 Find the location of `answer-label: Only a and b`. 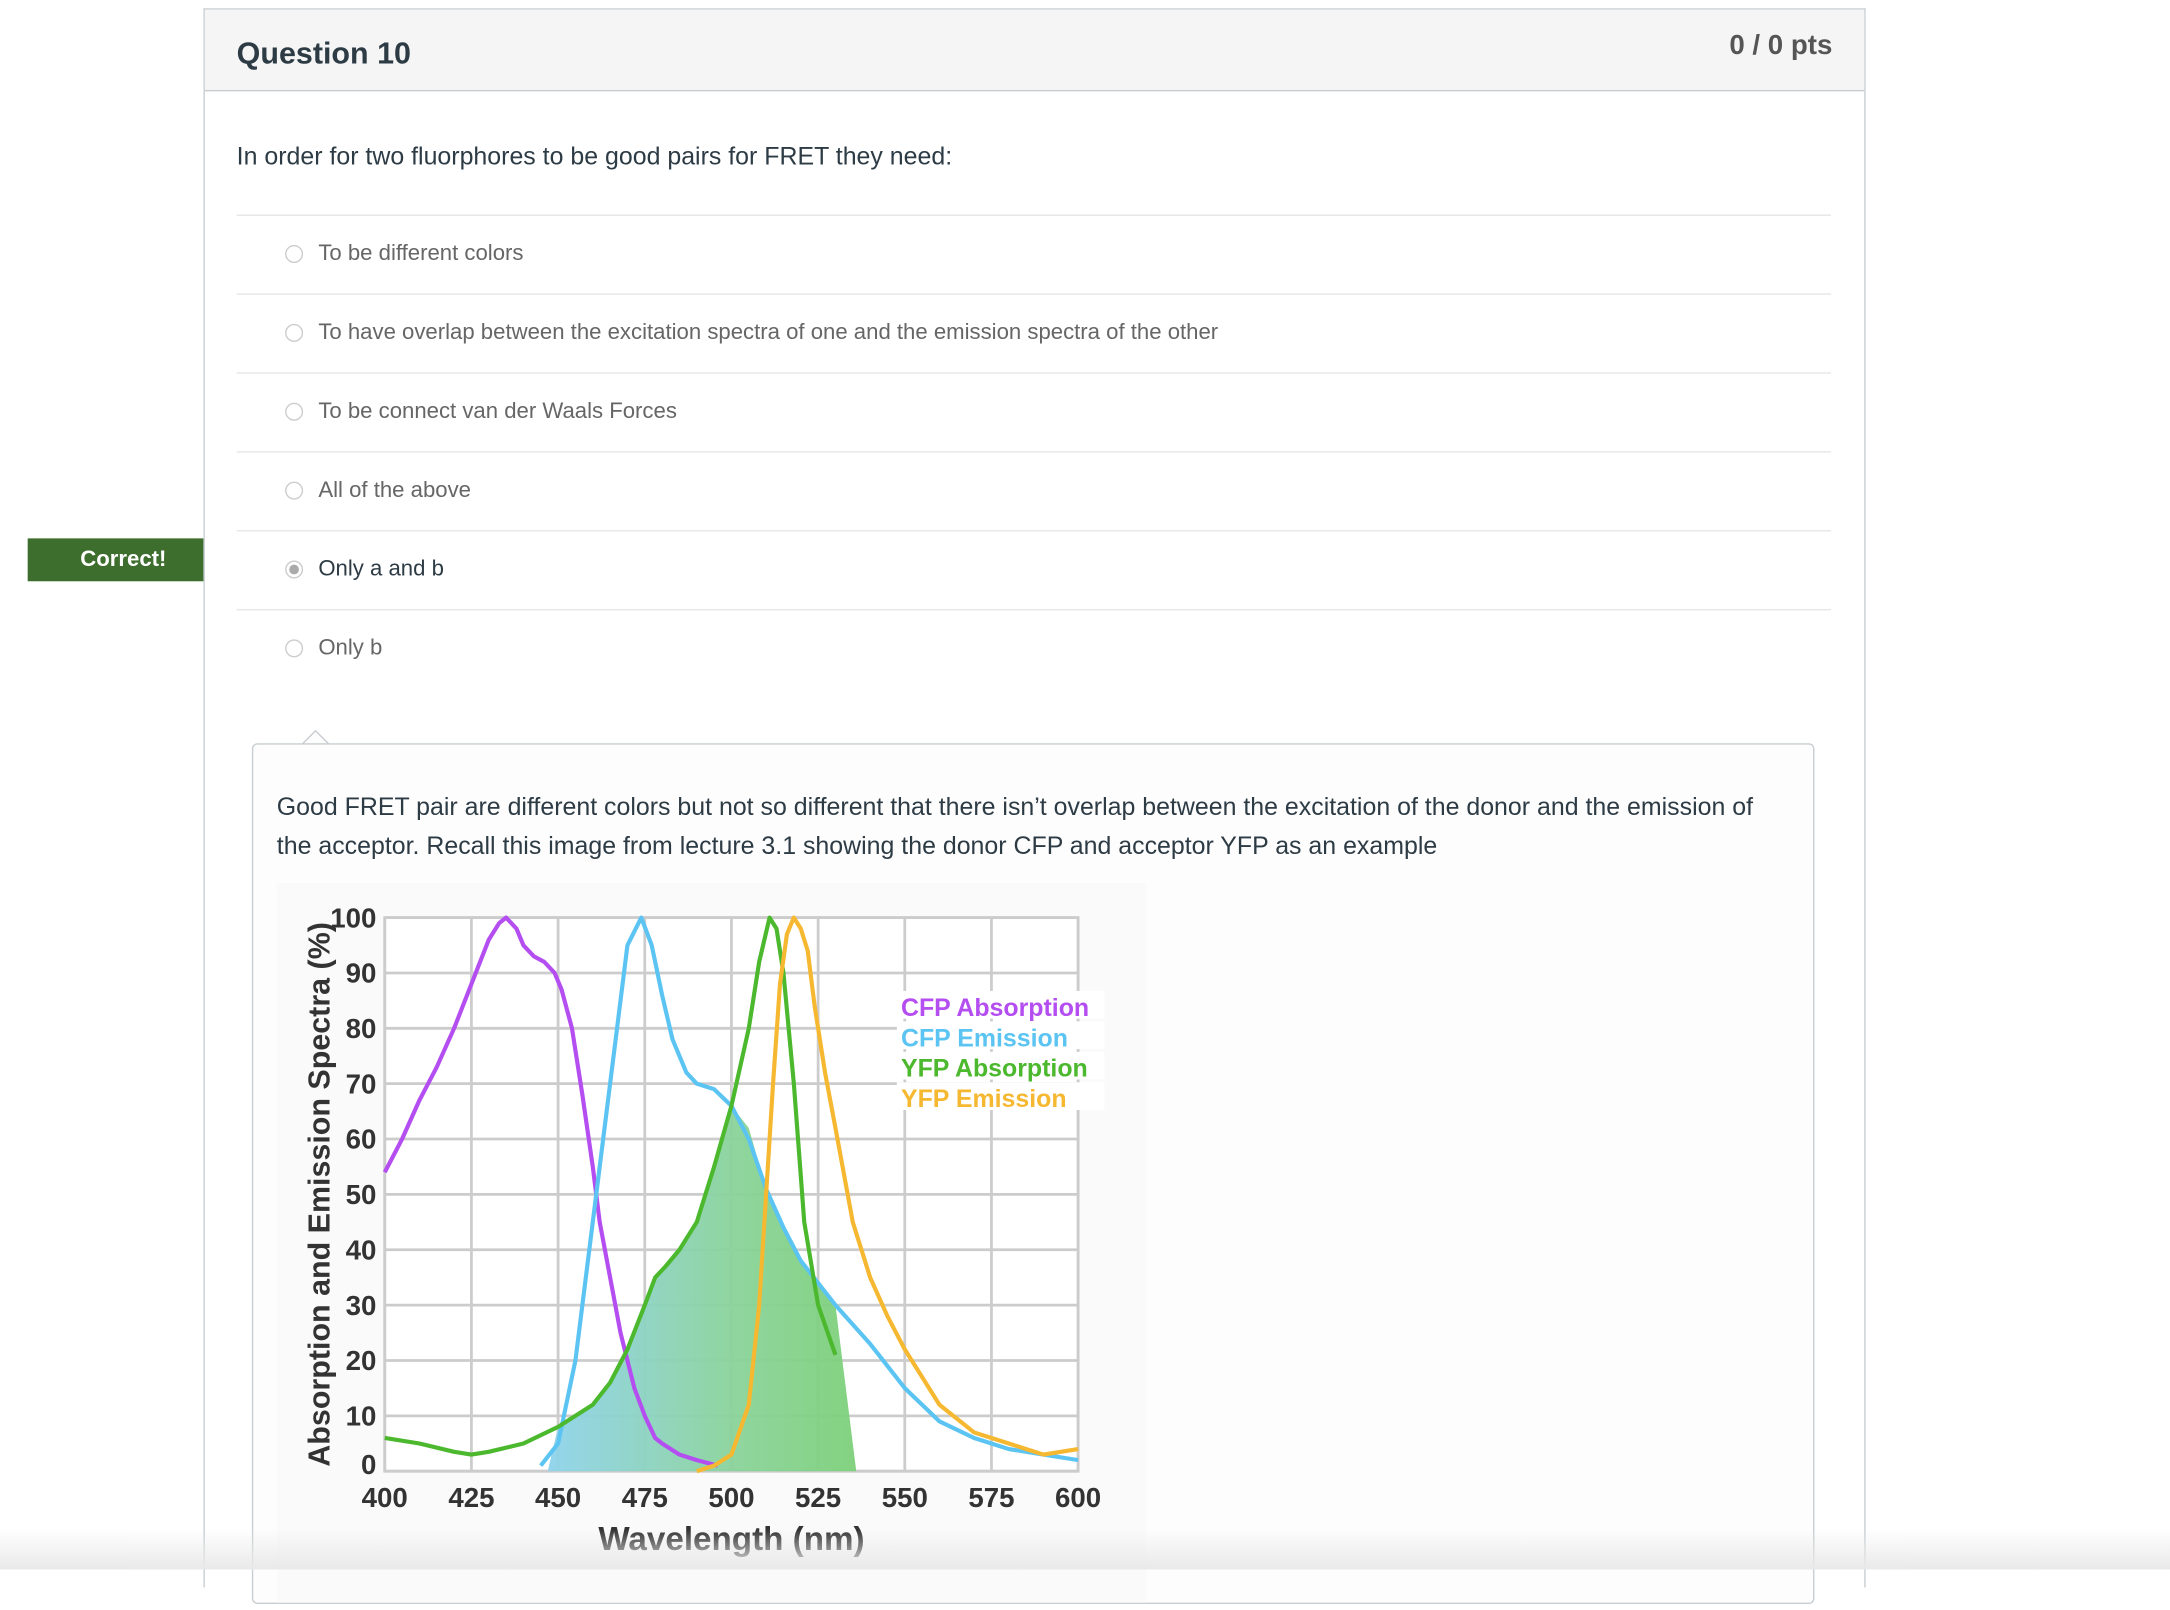

answer-label: Only a and b is located at coordinates (381, 569).